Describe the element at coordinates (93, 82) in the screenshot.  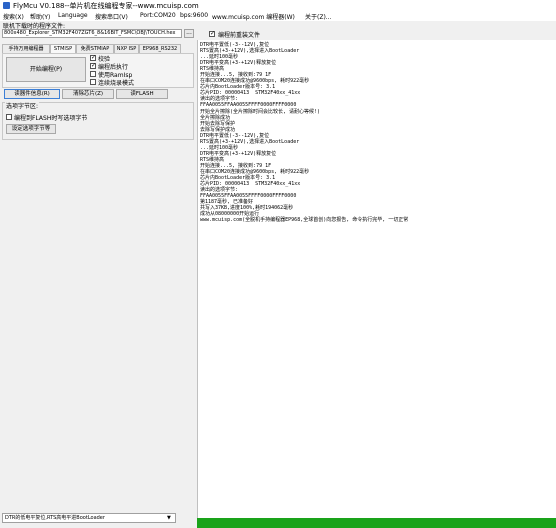
I see `continuous-mode-checkbox` at that location.